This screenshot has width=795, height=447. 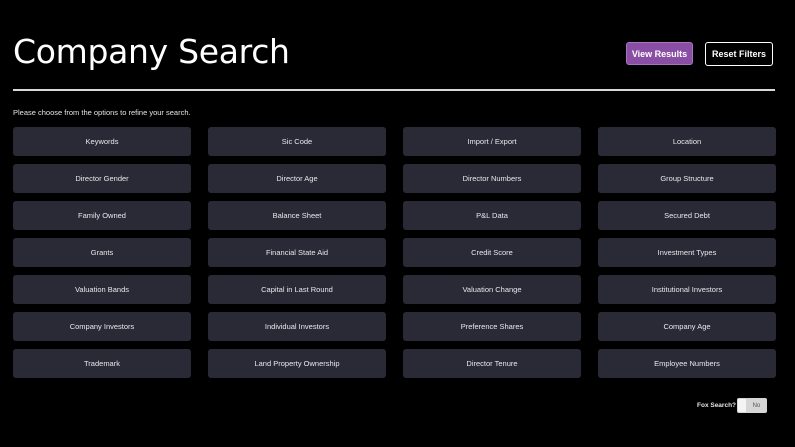 I want to click on header-divider, so click(x=394, y=90).